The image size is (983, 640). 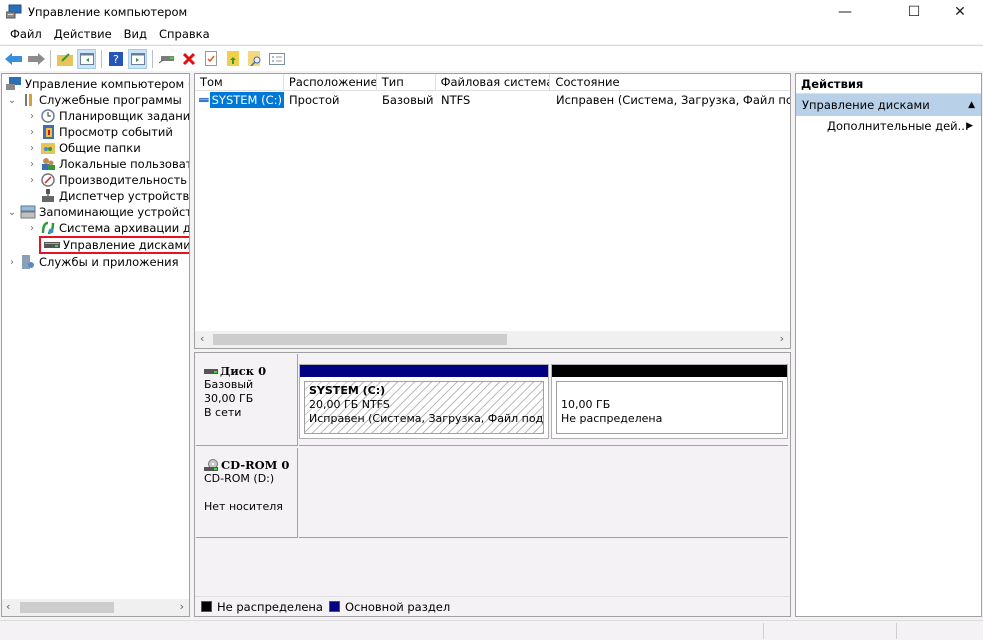 I want to click on tree-item-system-tools: ⌄ Служебные программы, so click(x=94, y=100).